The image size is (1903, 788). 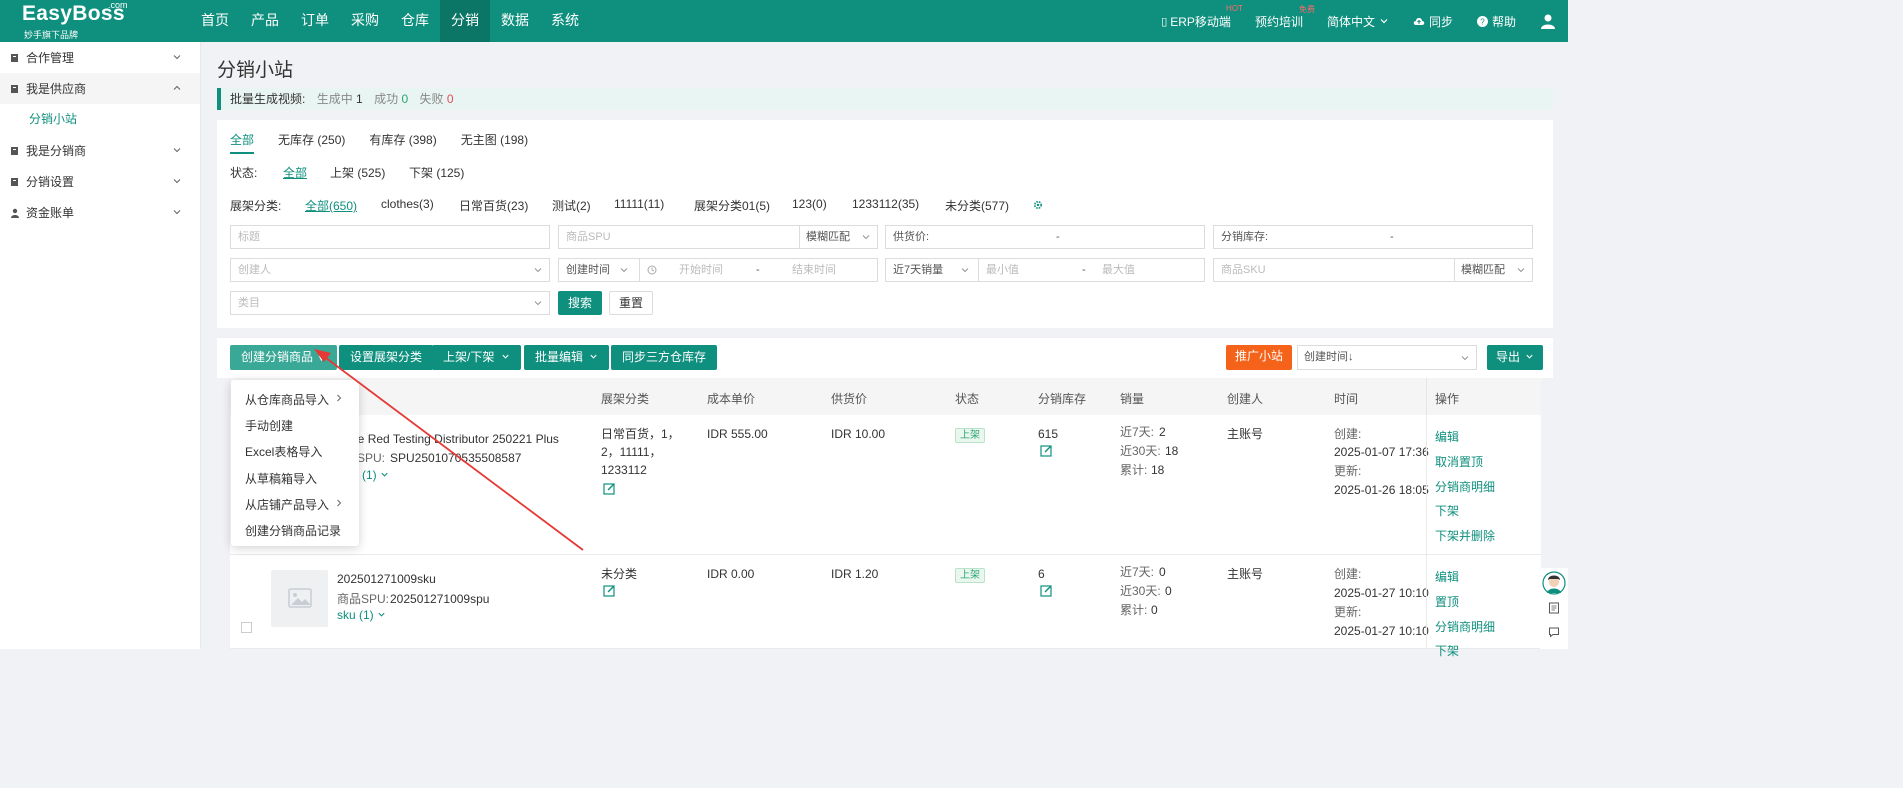 What do you see at coordinates (493, 205) in the screenshot?
I see `shelf-daily: 日常百货(23)` at bounding box center [493, 205].